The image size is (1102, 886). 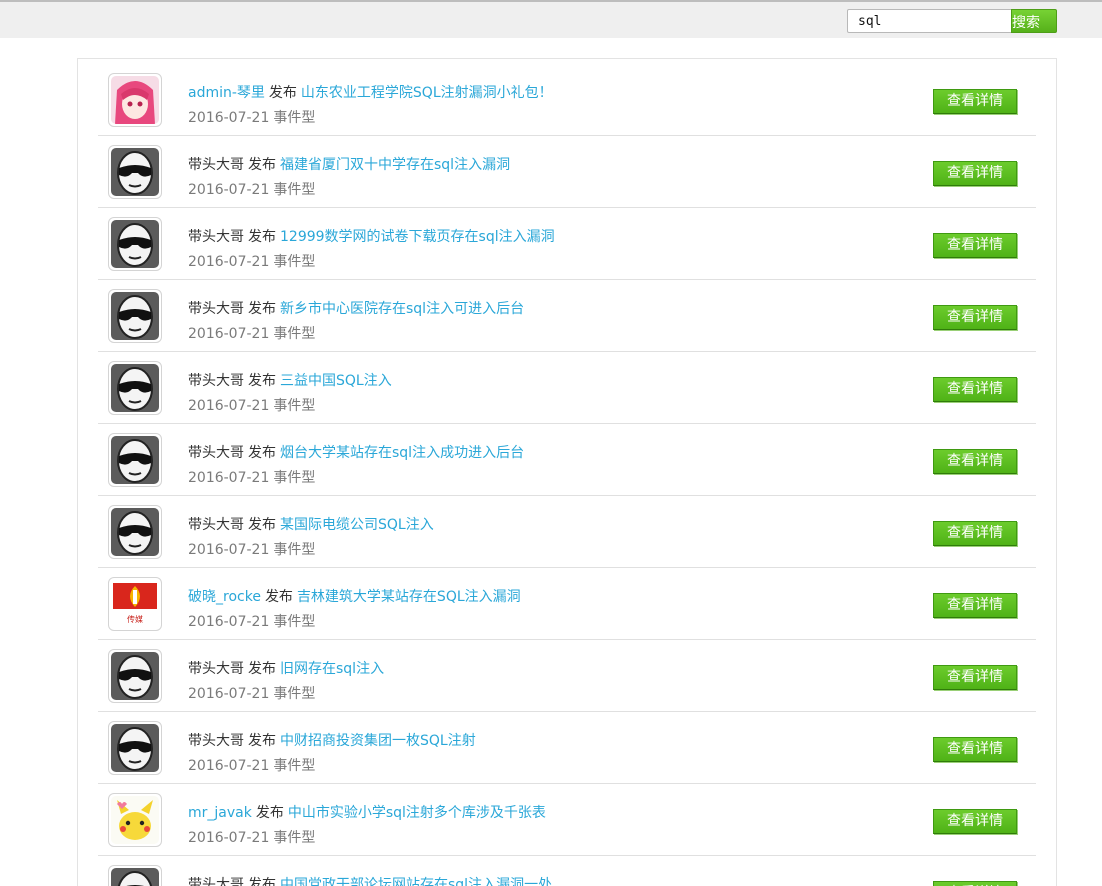 What do you see at coordinates (135, 820) in the screenshot?
I see `pikachu-avatar` at bounding box center [135, 820].